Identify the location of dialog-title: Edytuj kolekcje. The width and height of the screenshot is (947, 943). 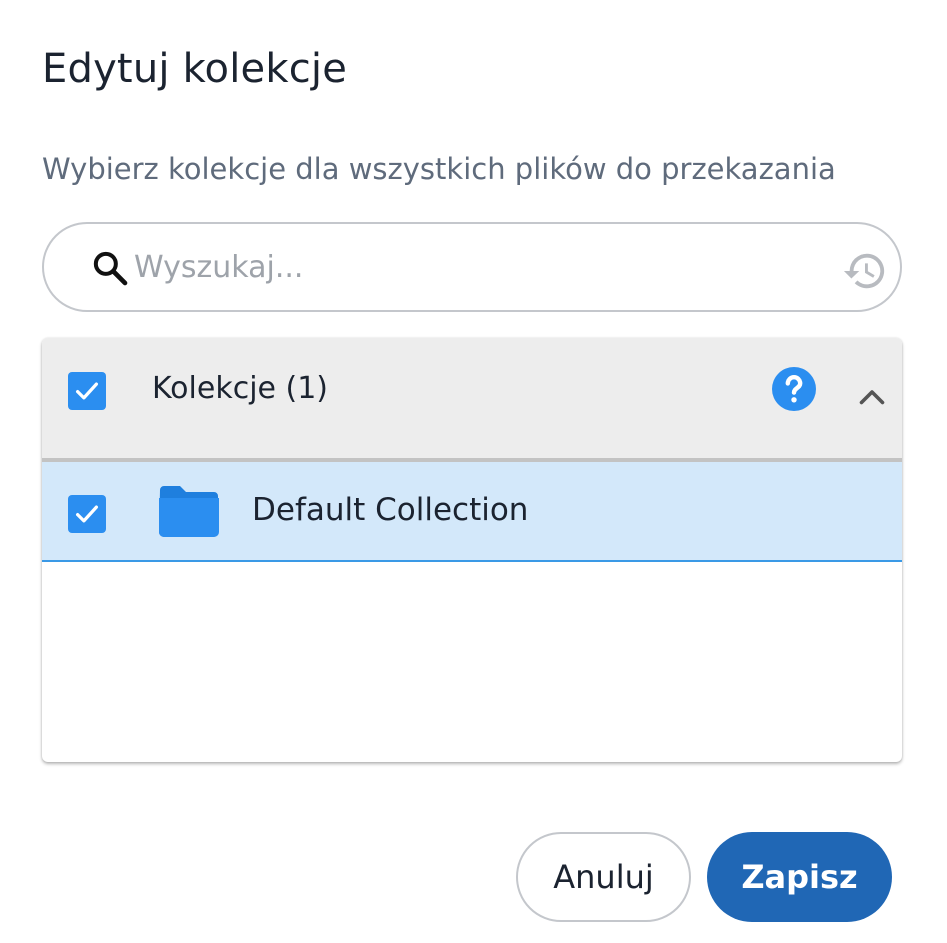
(195, 69).